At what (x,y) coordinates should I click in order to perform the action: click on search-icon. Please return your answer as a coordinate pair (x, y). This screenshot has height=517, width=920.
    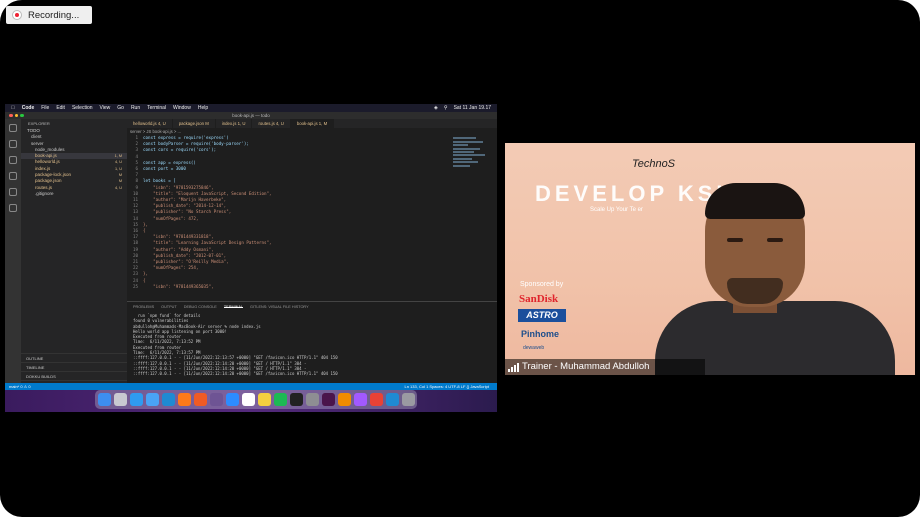
    Looking at the image, I should click on (13, 144).